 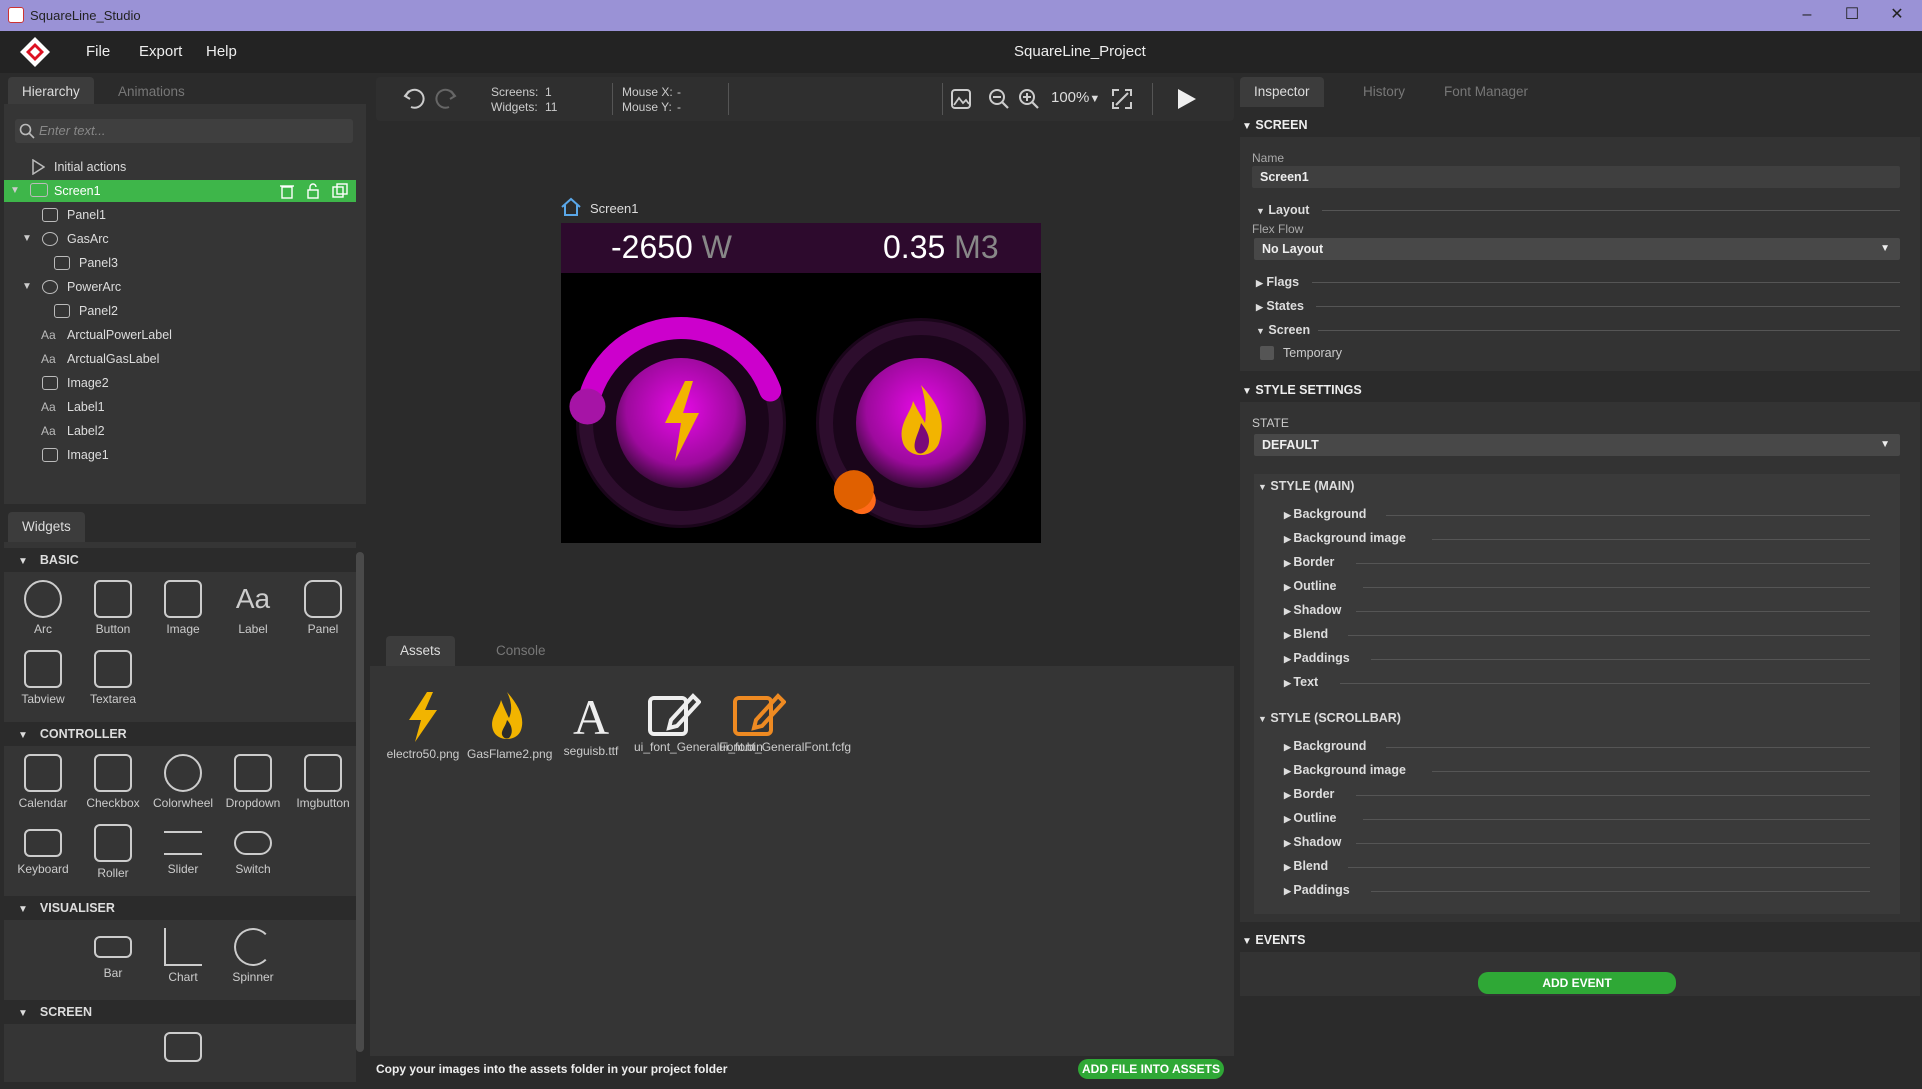 I want to click on asset-file: ui_font_GeneralFont.bin, so click(x=698, y=722).